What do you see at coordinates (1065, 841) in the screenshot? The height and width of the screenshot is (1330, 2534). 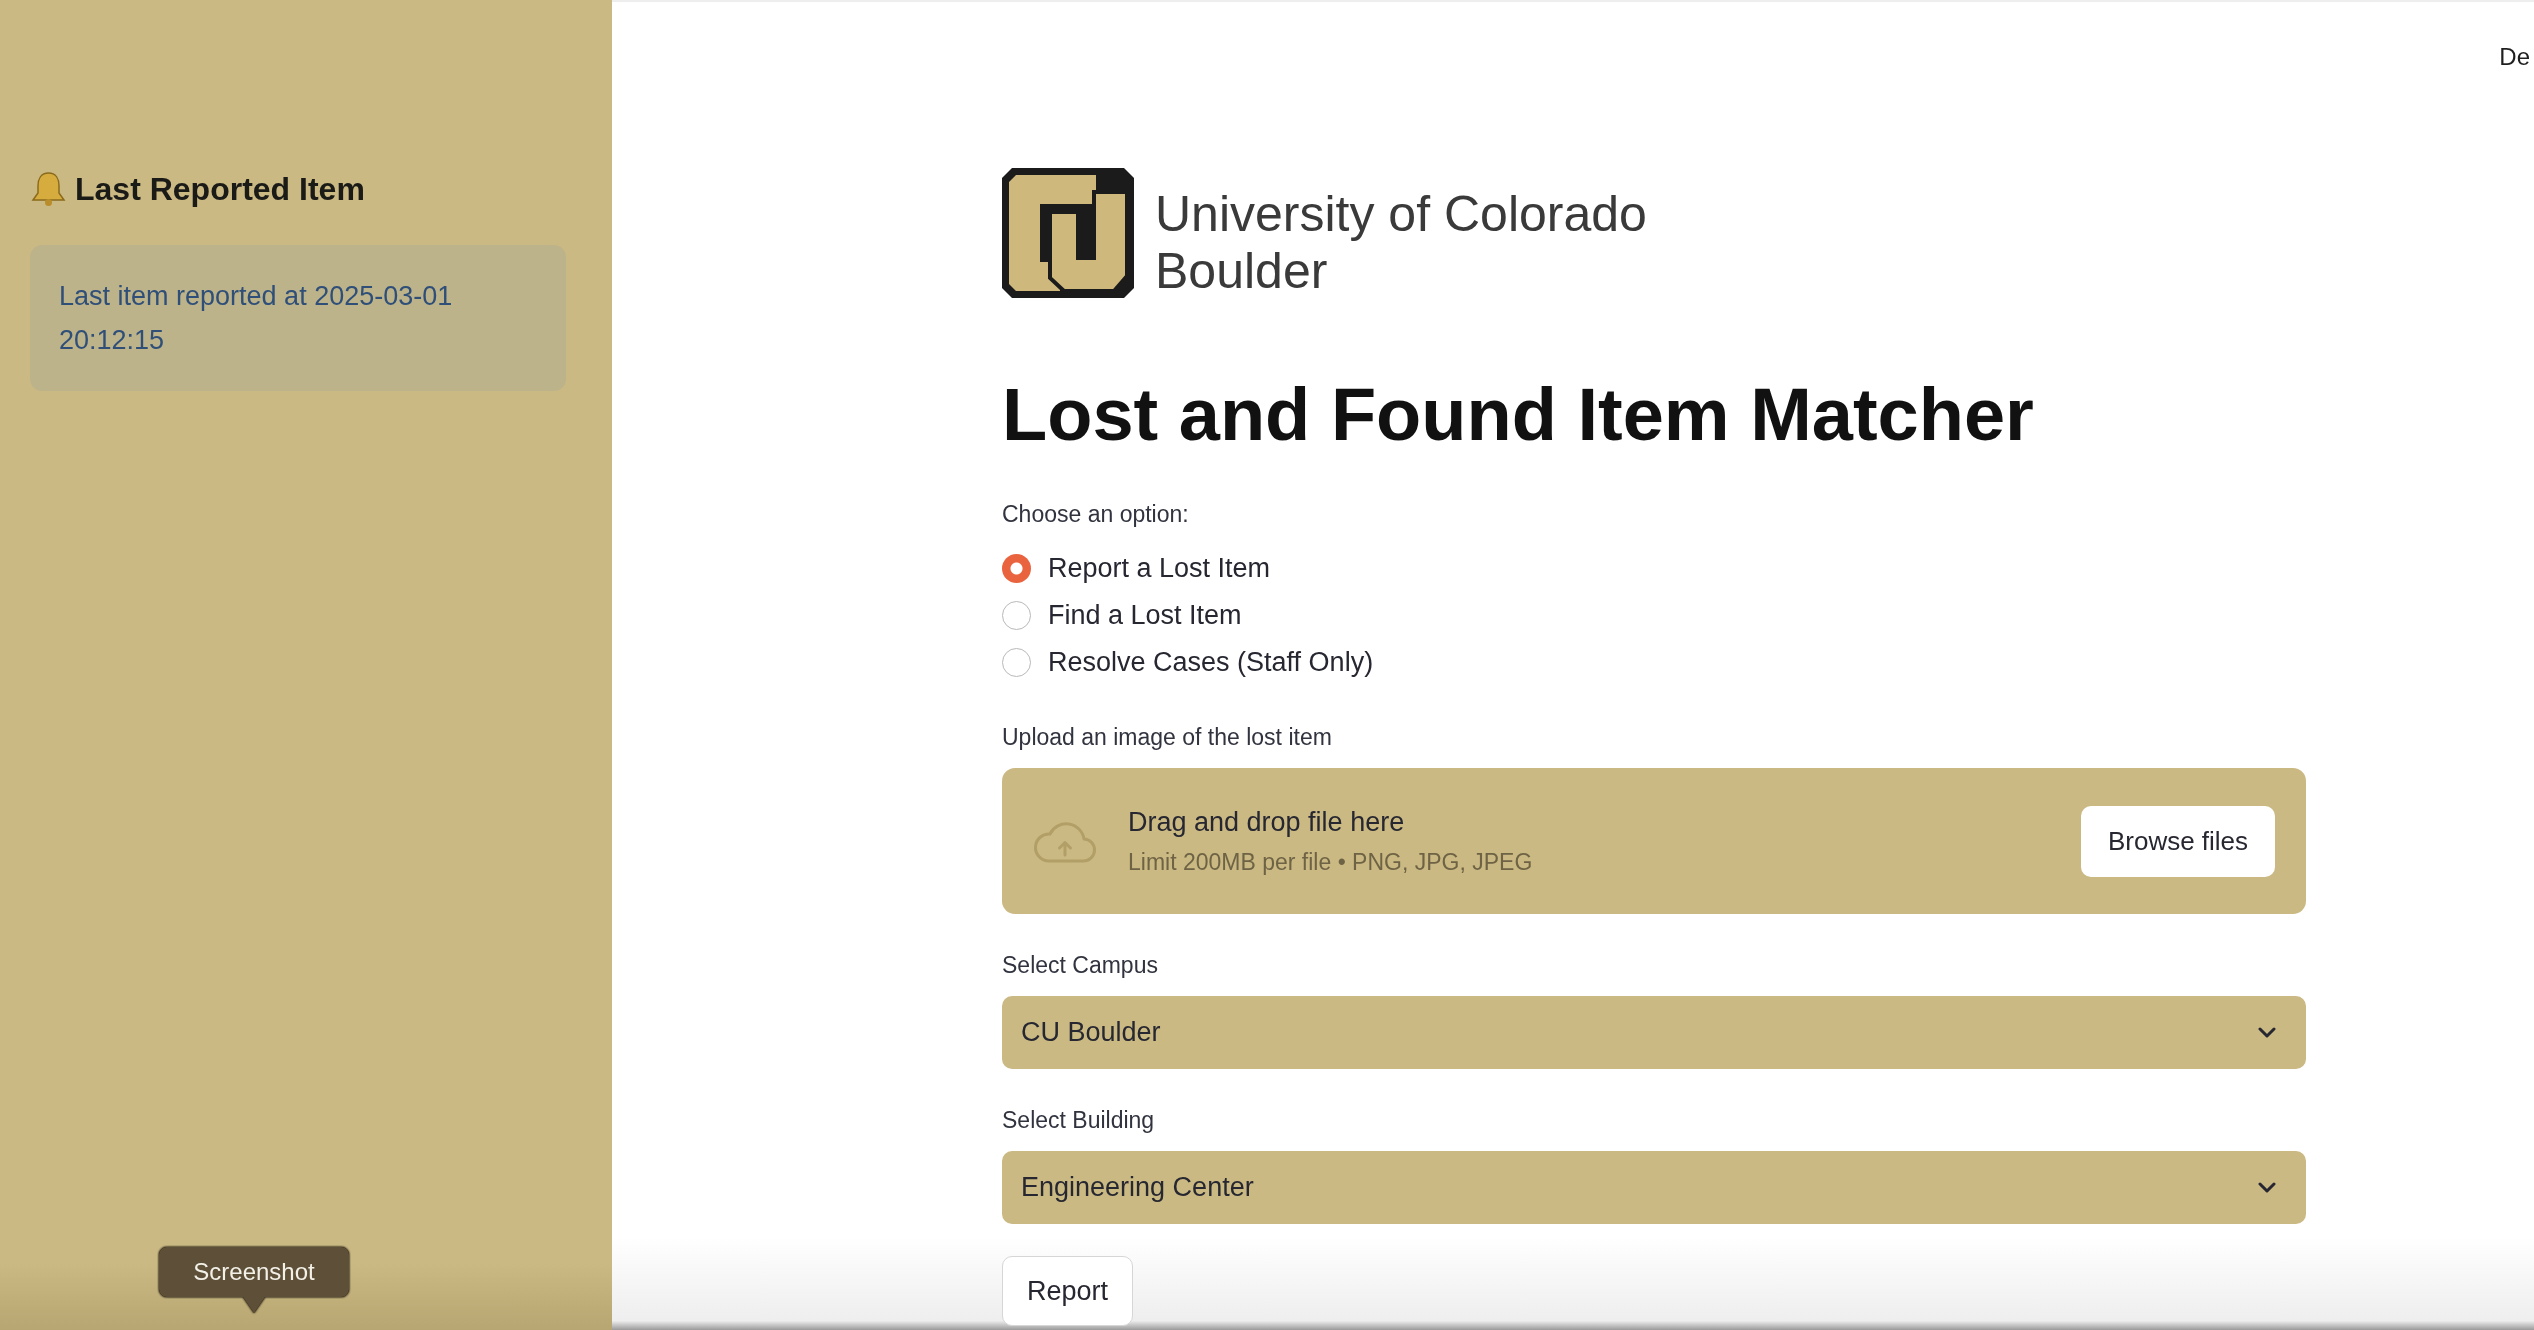 I see `cloud-upload-icon` at bounding box center [1065, 841].